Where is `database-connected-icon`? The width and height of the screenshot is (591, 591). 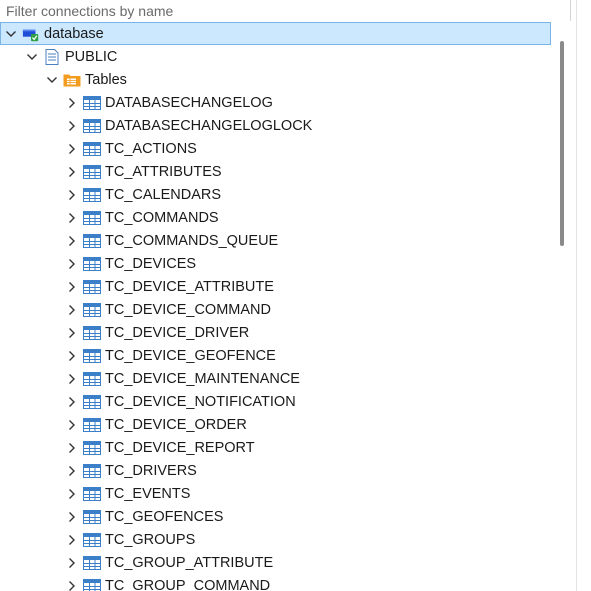
database-connected-icon is located at coordinates (31, 34).